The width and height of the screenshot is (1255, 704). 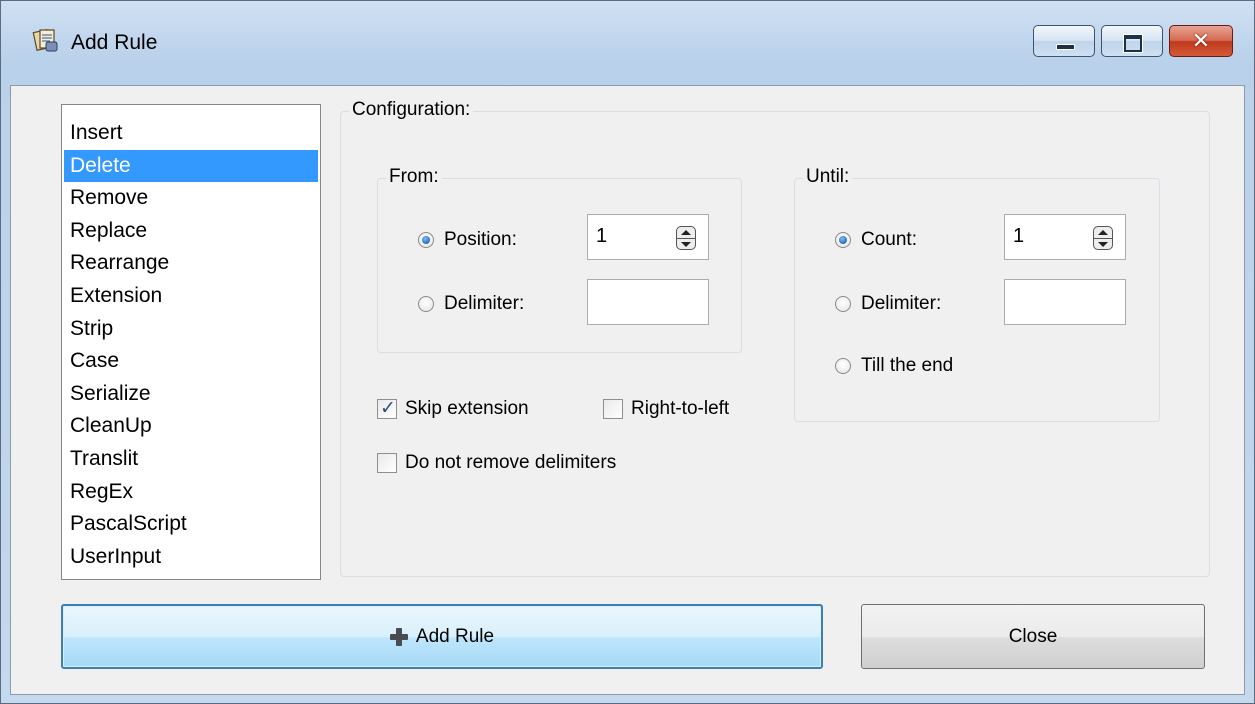 What do you see at coordinates (426, 240) in the screenshot?
I see `position-radio` at bounding box center [426, 240].